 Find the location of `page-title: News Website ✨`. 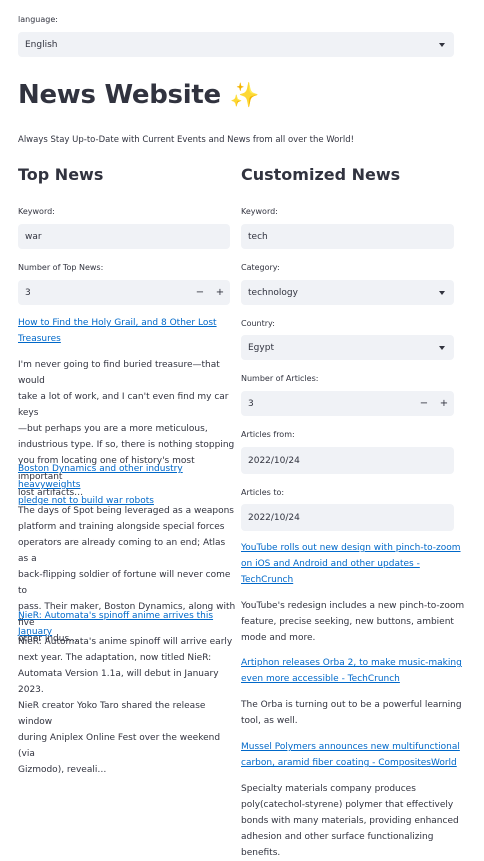

page-title: News Website ✨ is located at coordinates (138, 95).